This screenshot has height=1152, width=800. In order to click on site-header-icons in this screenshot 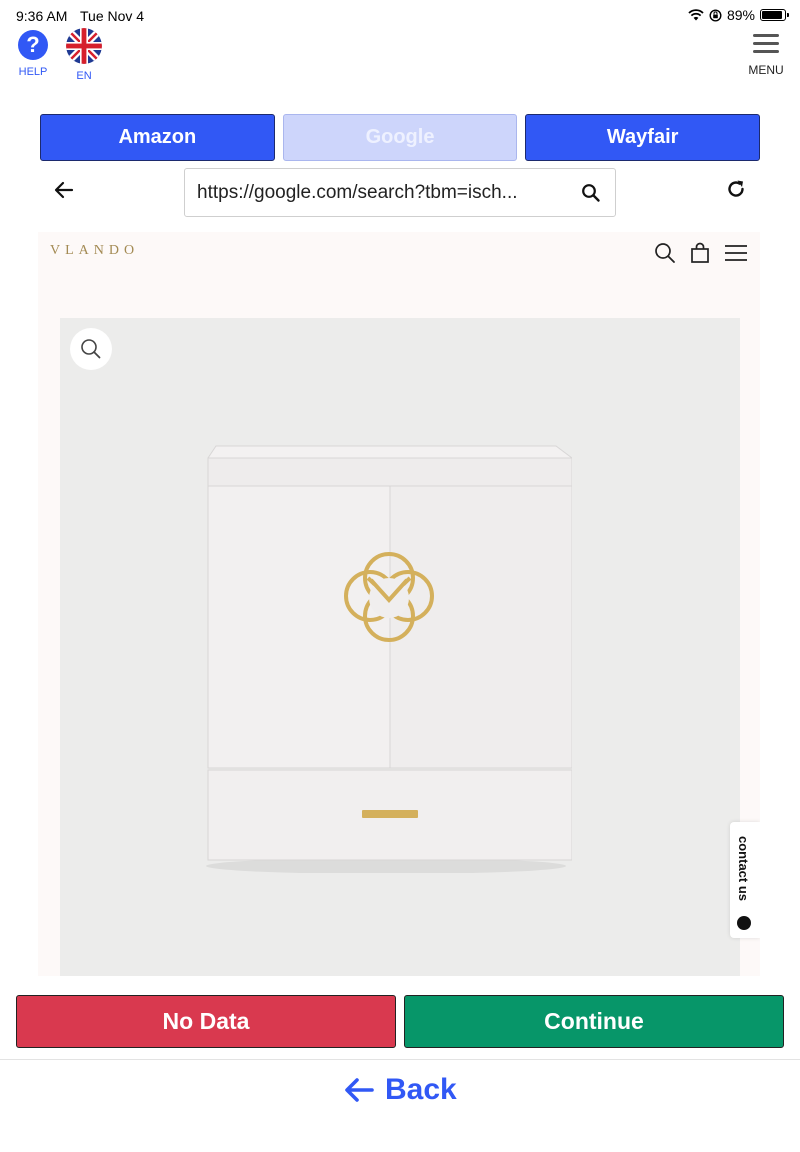, I will do `click(701, 253)`.